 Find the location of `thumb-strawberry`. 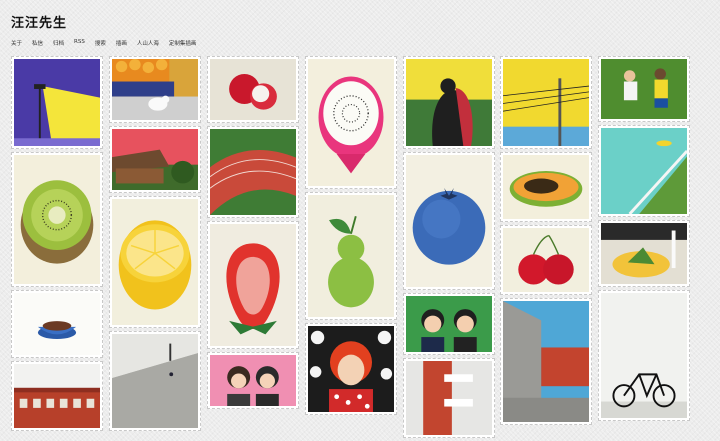

thumb-strawberry is located at coordinates (253, 285).